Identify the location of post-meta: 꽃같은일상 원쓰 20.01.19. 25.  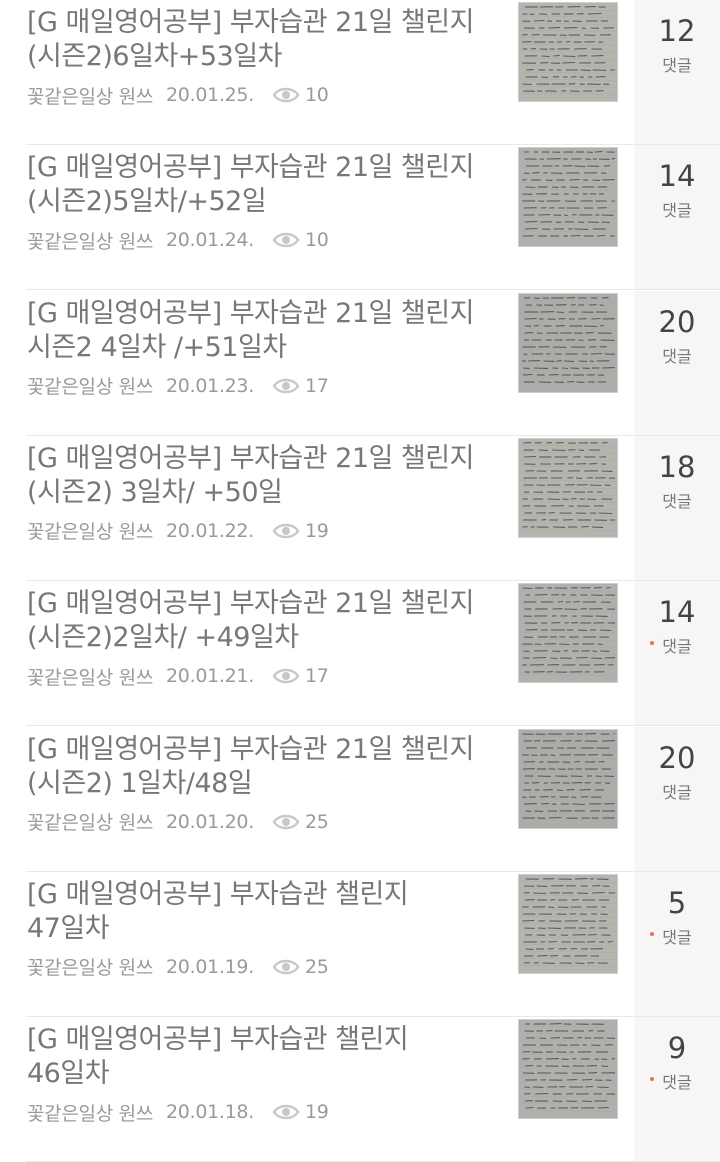
(178, 967).